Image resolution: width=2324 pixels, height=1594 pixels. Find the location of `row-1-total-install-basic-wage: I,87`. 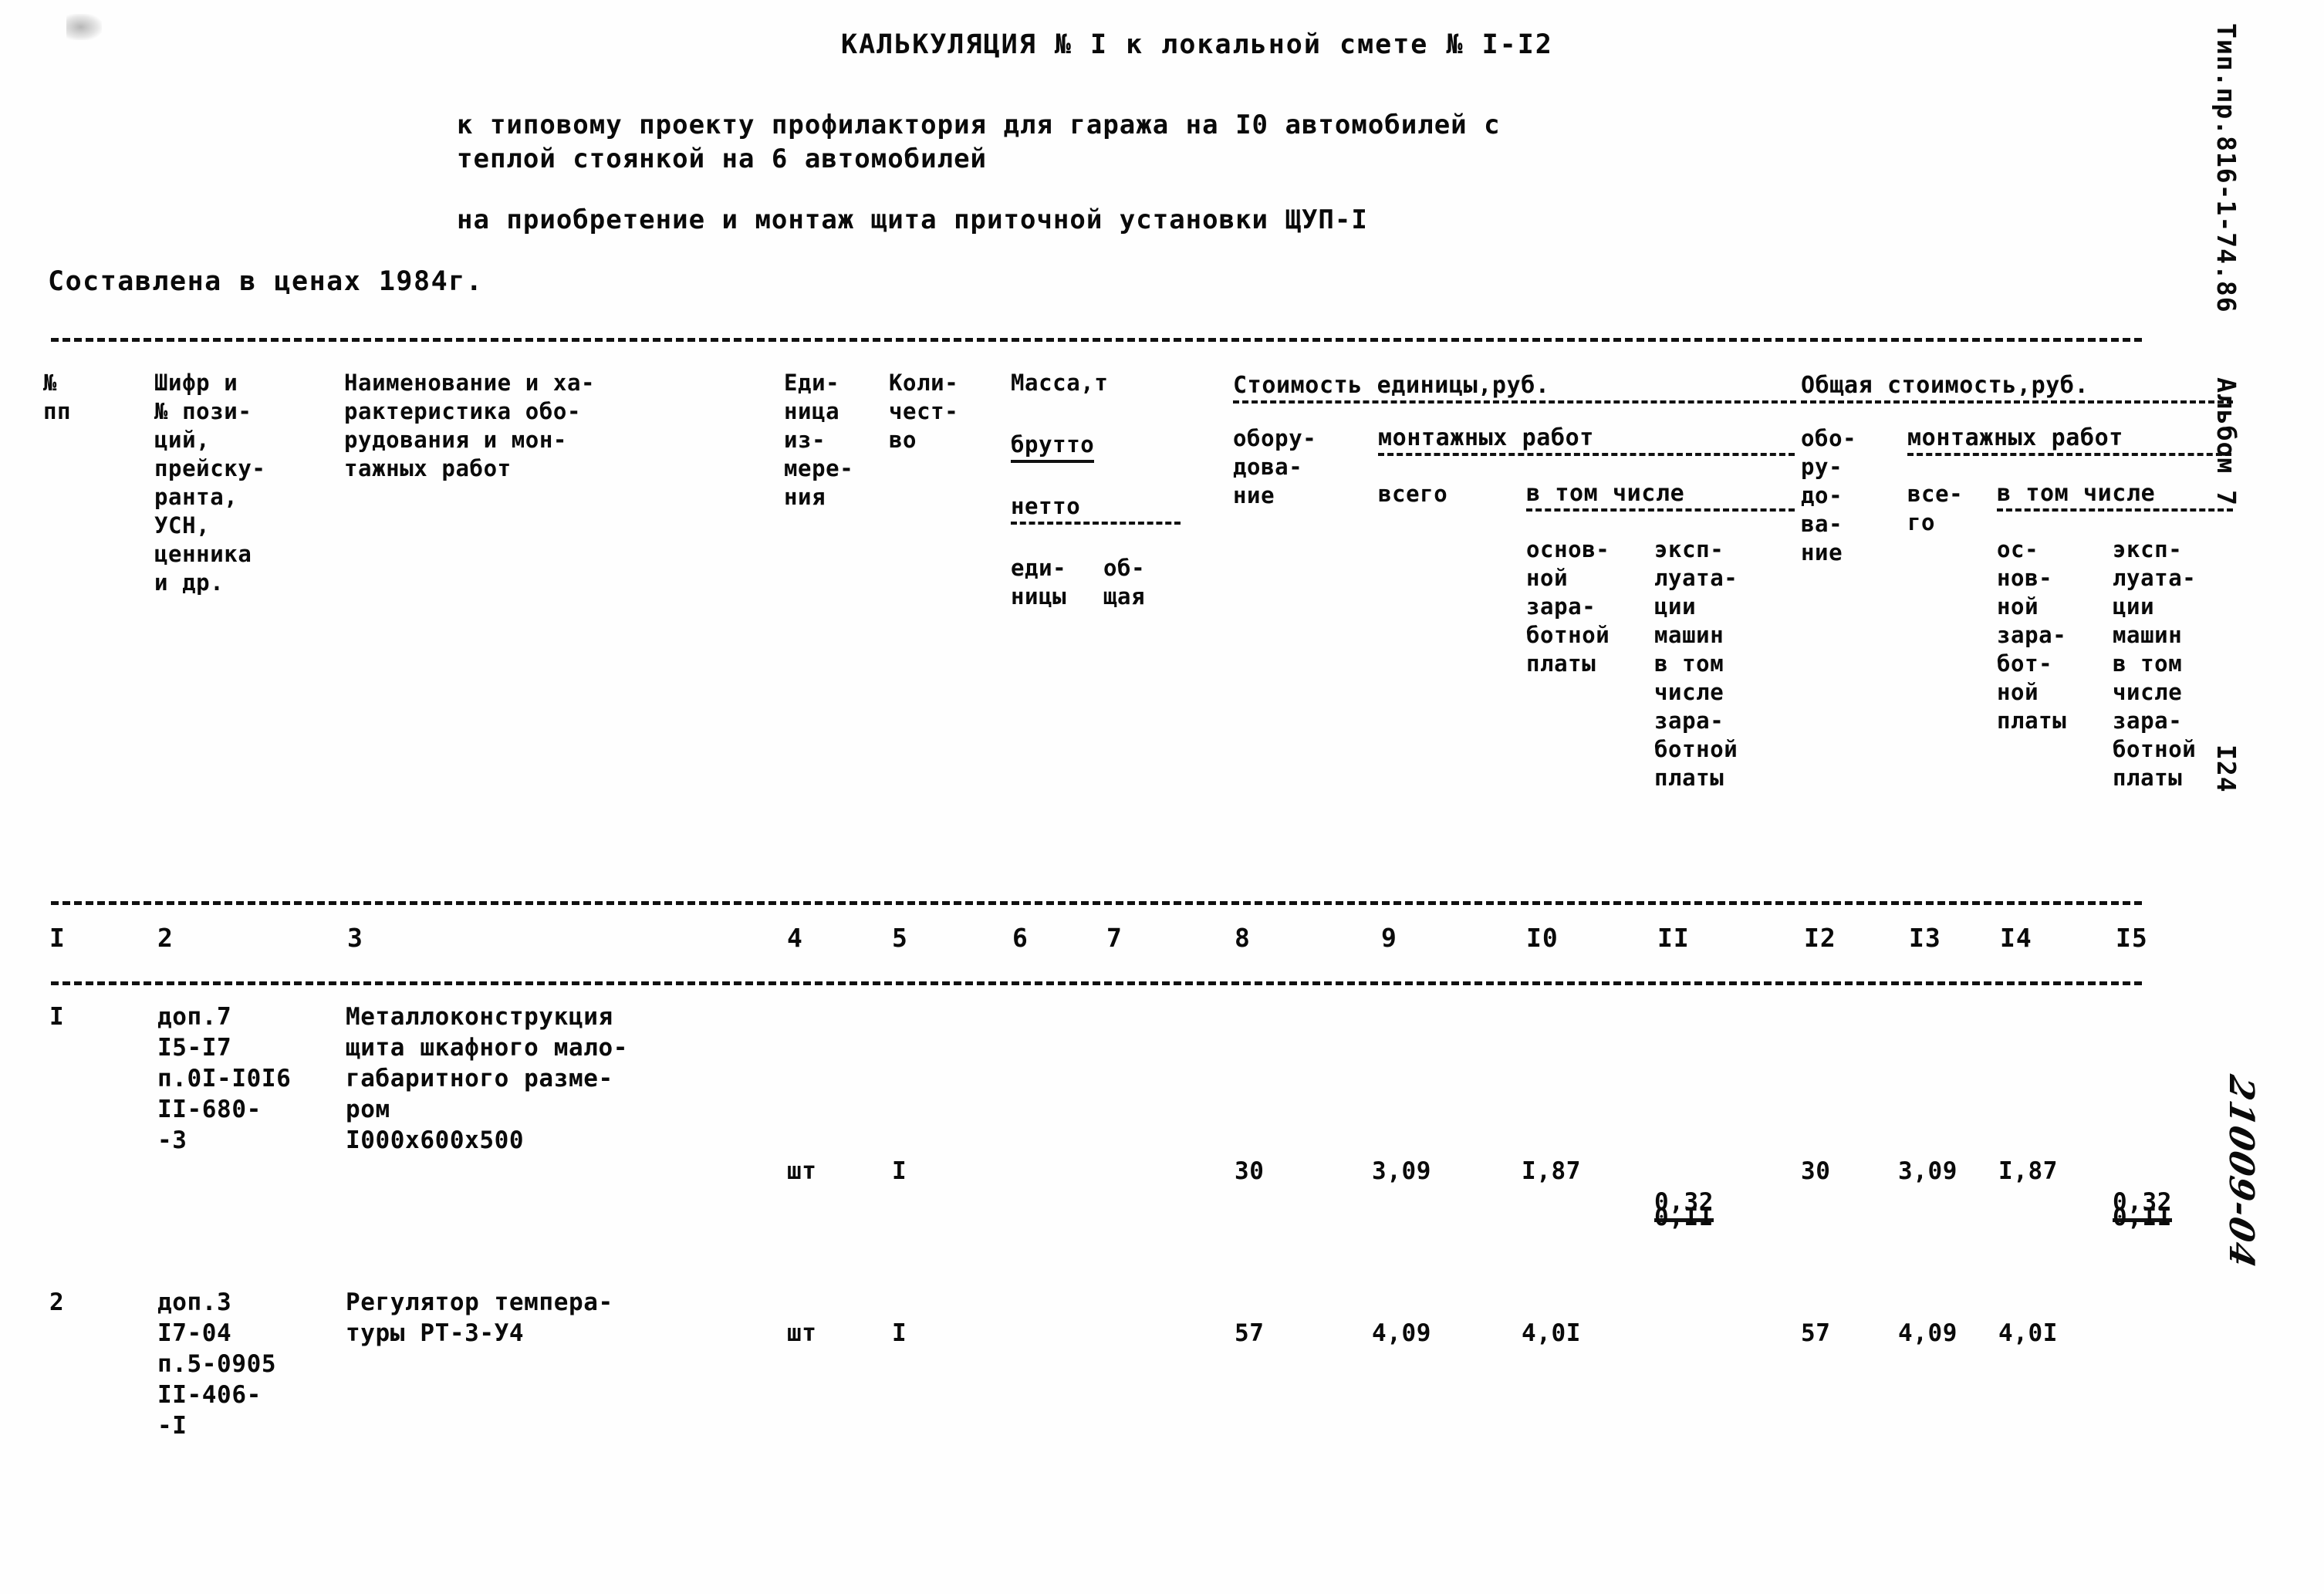

row-1-total-install-basic-wage: I,87 is located at coordinates (2028, 1171).